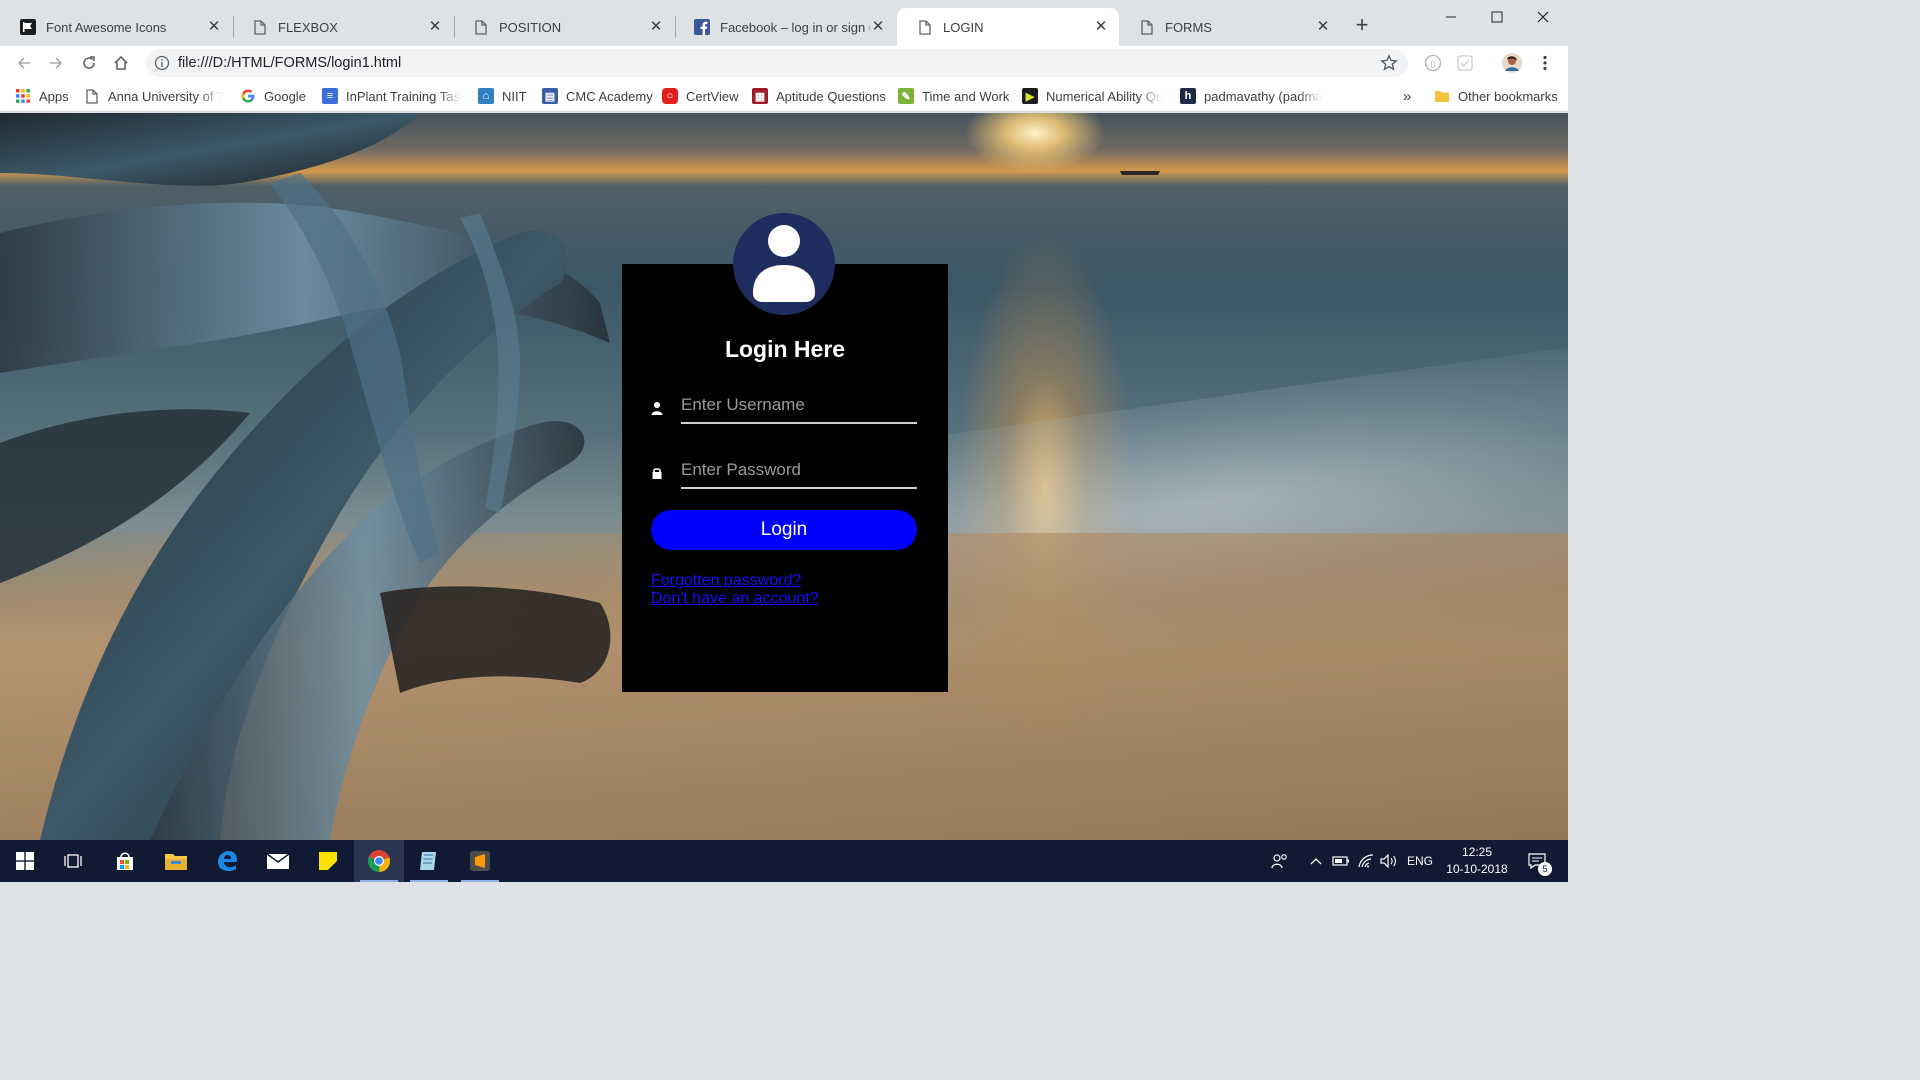 The width and height of the screenshot is (1920, 1080). Describe the element at coordinates (1366, 861) in the screenshot. I see `wifi-icon` at that location.